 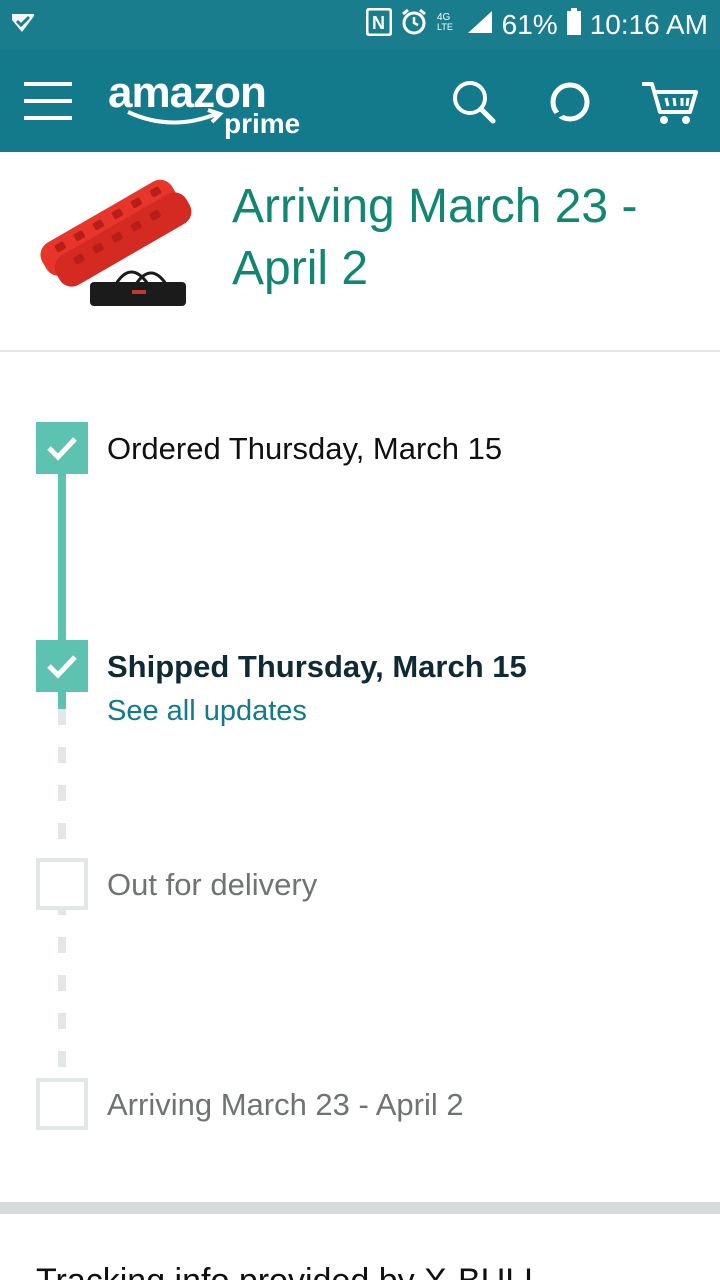 I want to click on step-shipped-label: Shipped Thursday, March 15, so click(x=317, y=666).